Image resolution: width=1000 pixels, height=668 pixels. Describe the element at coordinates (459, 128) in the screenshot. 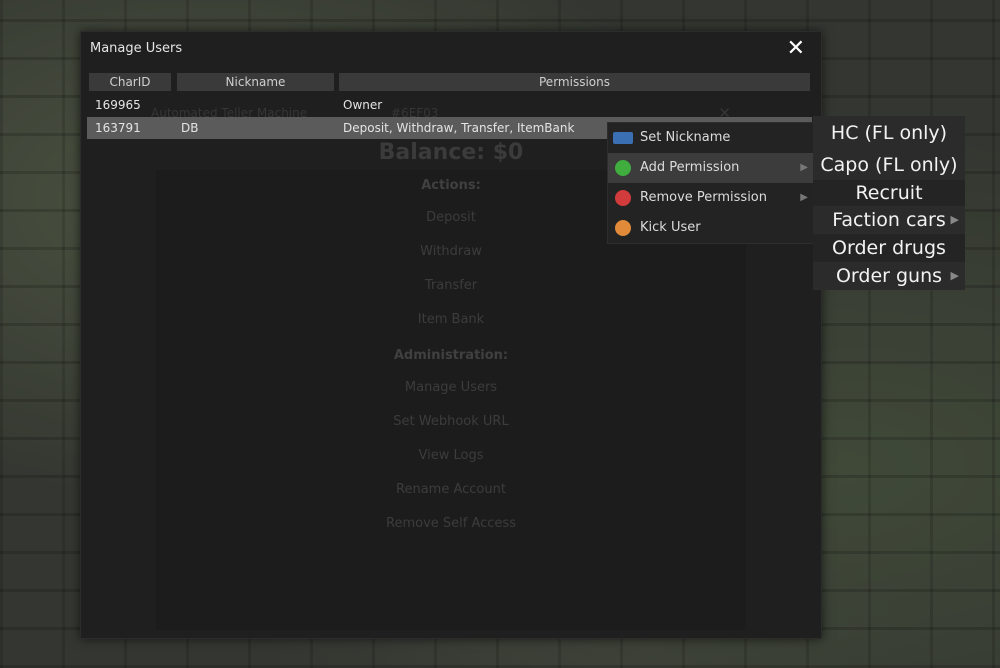

I see `cell-permissions: Deposit, Withdraw, Transfer, ItemBank` at that location.